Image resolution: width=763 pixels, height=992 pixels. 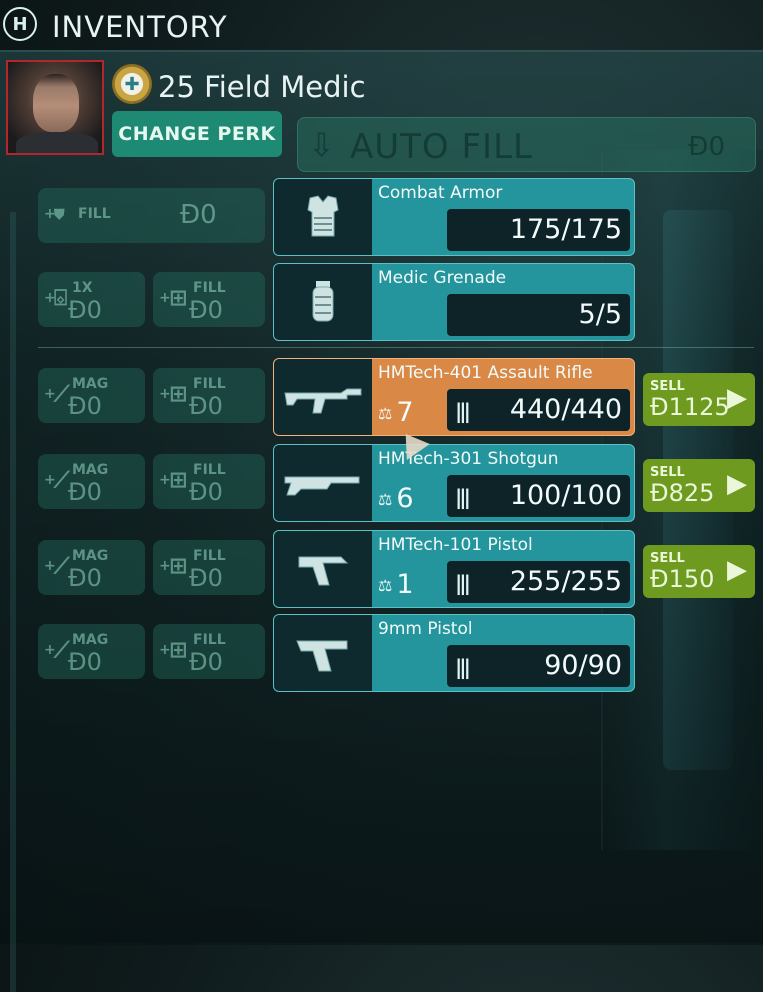 What do you see at coordinates (440, 193) in the screenshot?
I see `item-name: Combat Armor` at bounding box center [440, 193].